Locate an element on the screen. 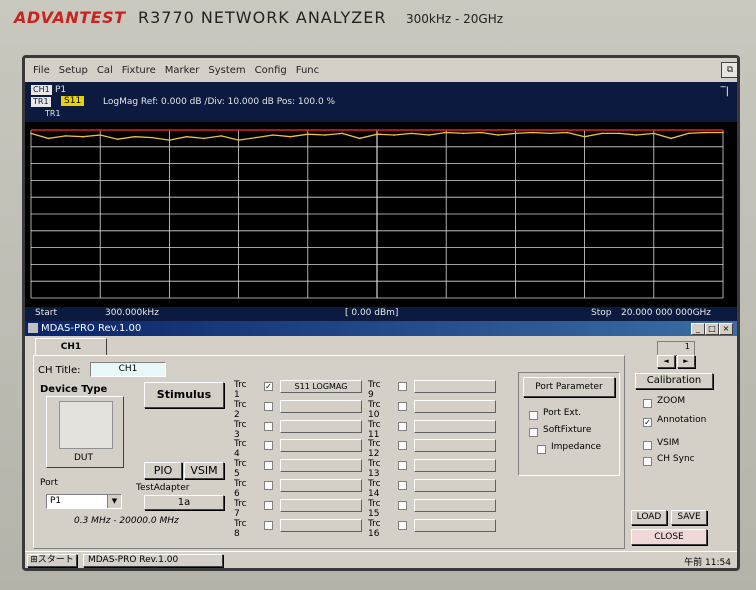 This screenshot has height=590, width=756. annotation-checkbox: ✓ is located at coordinates (647, 422).